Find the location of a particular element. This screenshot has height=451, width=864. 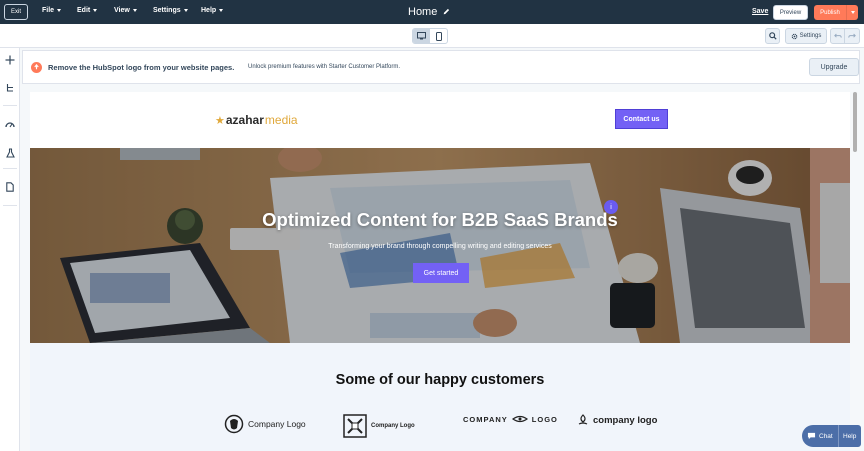

left-sidebar is located at coordinates (10, 249).